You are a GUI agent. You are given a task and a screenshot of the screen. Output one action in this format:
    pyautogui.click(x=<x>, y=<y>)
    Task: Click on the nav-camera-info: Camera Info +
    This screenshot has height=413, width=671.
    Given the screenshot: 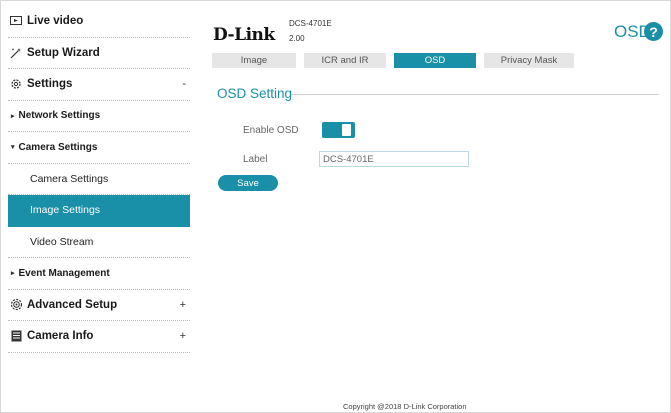 What is the action you would take?
    pyautogui.click(x=99, y=337)
    